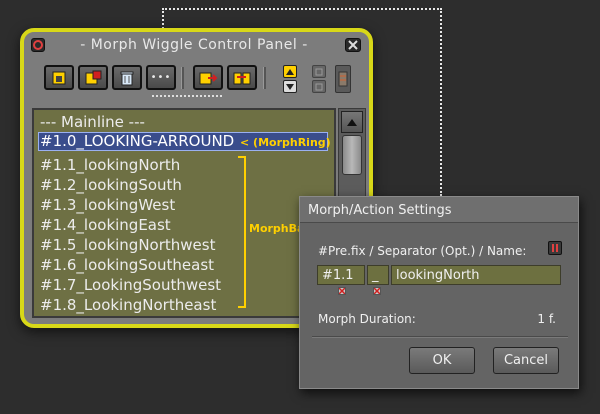  What do you see at coordinates (105, 225) in the screenshot?
I see `list-item: #1.4_lookingEast` at bounding box center [105, 225].